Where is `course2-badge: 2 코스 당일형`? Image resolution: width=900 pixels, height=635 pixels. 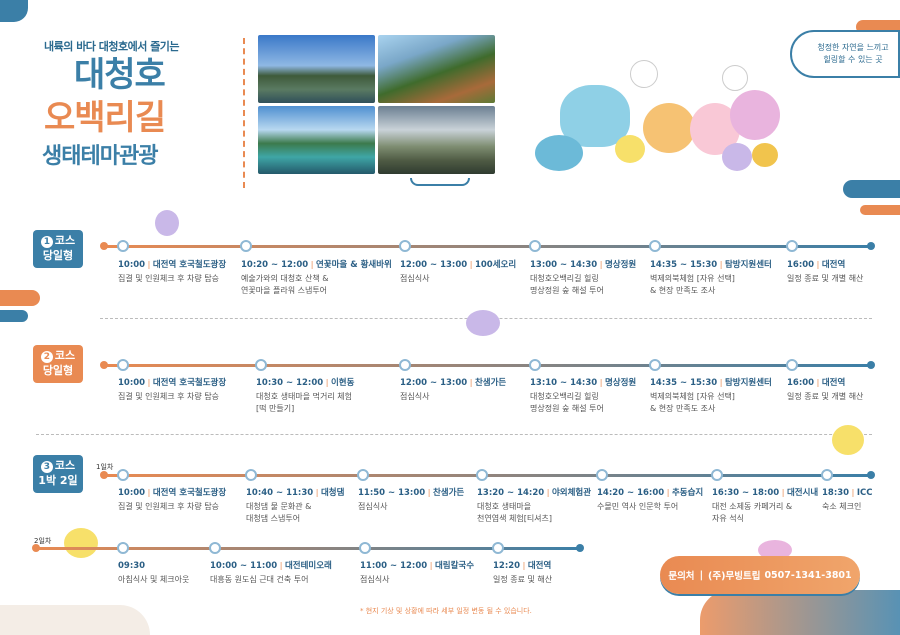
course2-badge: 2 코스 당일형 is located at coordinates (58, 364).